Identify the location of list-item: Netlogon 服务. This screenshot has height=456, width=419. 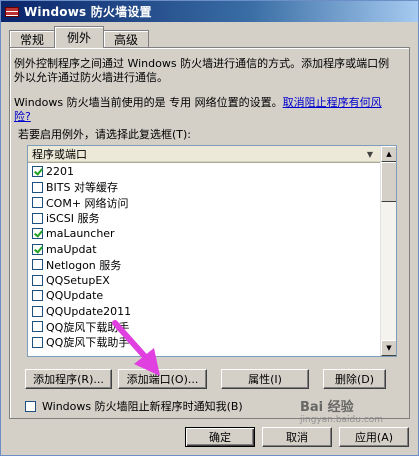
(204, 265).